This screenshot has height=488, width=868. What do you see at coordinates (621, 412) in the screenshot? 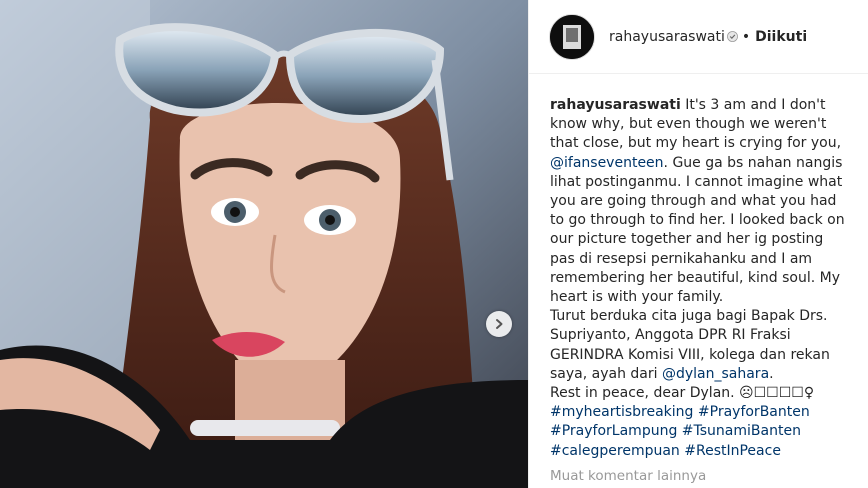
I see `hashtag-link: #myheartisbreaking` at bounding box center [621, 412].